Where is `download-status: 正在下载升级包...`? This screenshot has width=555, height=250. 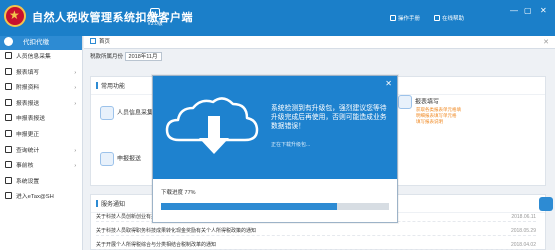 download-status: 正在下载升级包... is located at coordinates (291, 145).